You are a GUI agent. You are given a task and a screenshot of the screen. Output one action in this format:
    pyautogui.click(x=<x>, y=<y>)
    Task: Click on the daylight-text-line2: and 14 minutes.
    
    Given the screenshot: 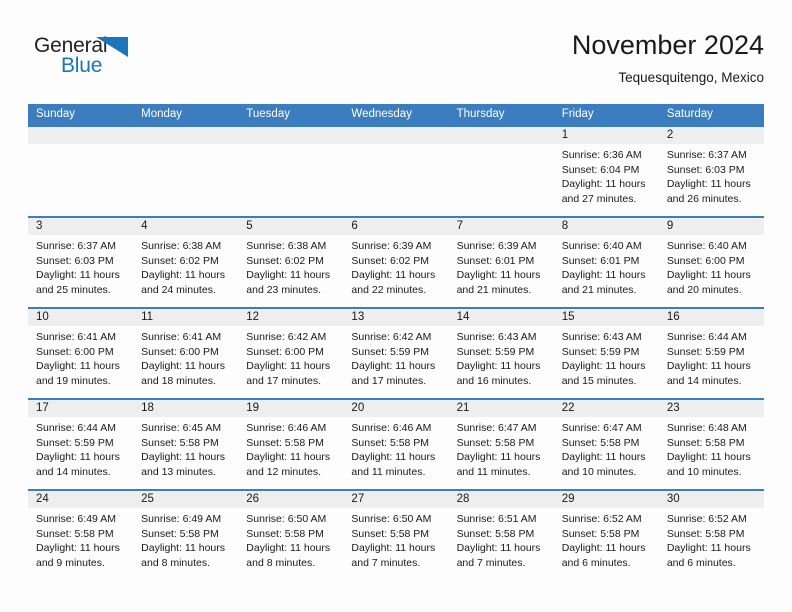 What is the action you would take?
    pyautogui.click(x=73, y=471)
    